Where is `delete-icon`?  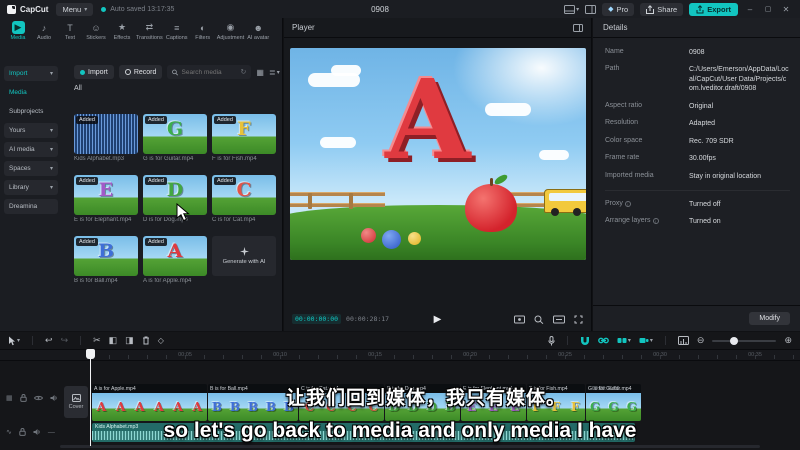 delete-icon is located at coordinates (146, 340).